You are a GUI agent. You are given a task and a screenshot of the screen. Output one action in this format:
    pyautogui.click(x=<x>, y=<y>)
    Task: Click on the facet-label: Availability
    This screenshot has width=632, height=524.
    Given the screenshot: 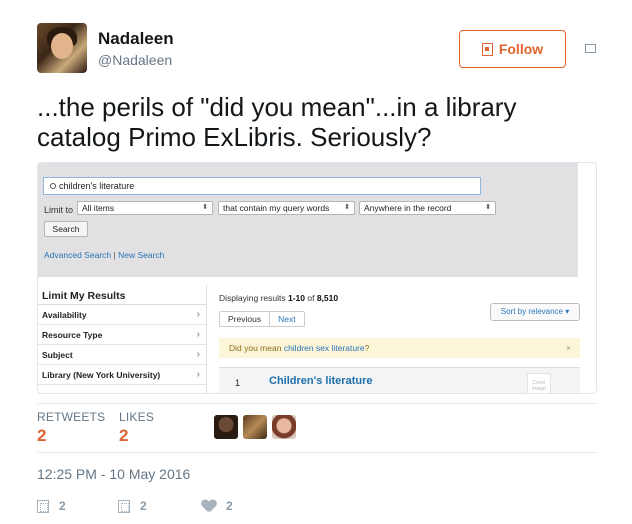 What is the action you would take?
    pyautogui.click(x=64, y=315)
    